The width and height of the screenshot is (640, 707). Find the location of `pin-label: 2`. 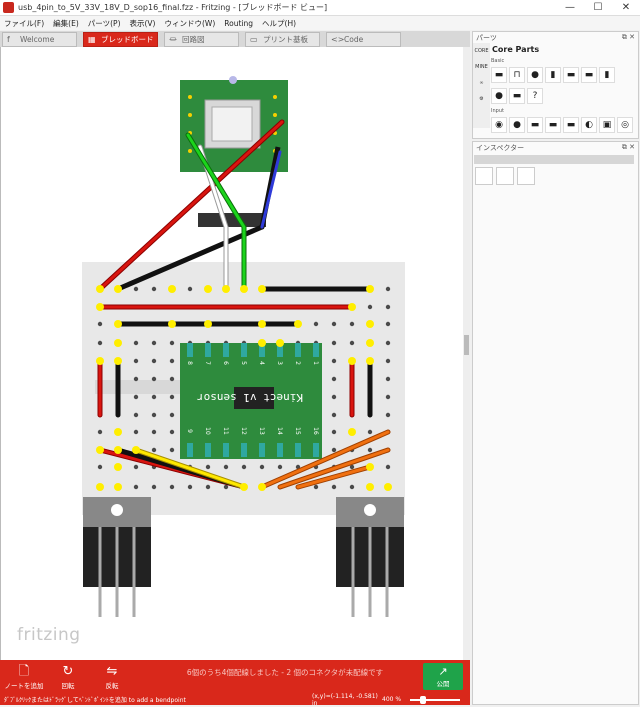

pin-label: 2 is located at coordinates (297, 363).